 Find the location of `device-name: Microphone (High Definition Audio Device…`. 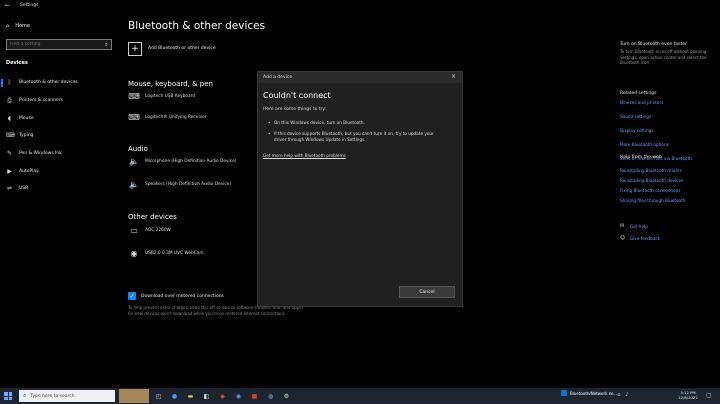

device-name: Microphone (High Definition Audio Device… is located at coordinates (191, 161).